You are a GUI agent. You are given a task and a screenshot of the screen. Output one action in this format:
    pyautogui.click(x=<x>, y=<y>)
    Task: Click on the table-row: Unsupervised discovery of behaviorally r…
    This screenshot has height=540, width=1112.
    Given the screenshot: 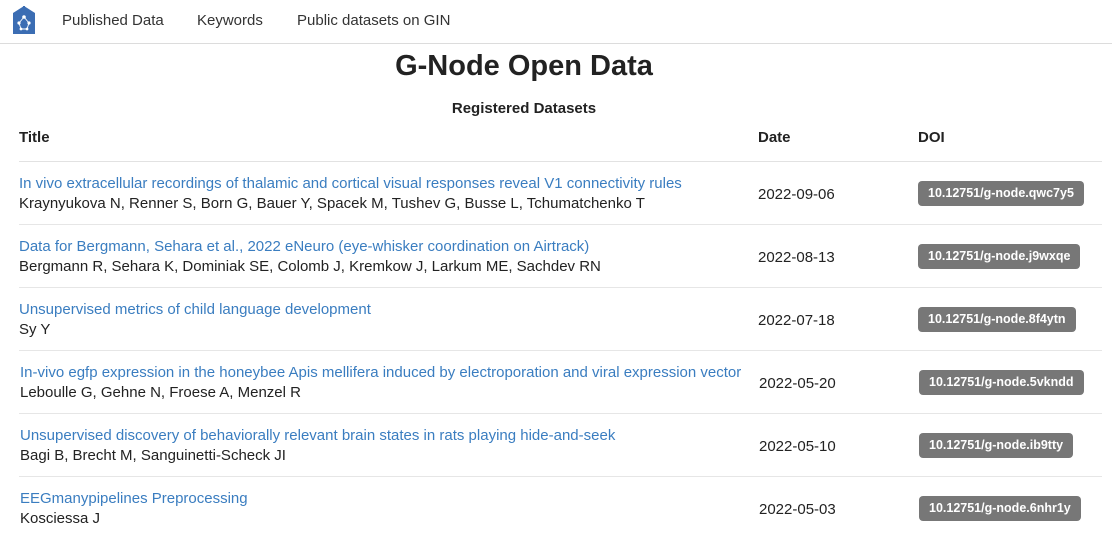 What is the action you would take?
    pyautogui.click(x=556, y=445)
    